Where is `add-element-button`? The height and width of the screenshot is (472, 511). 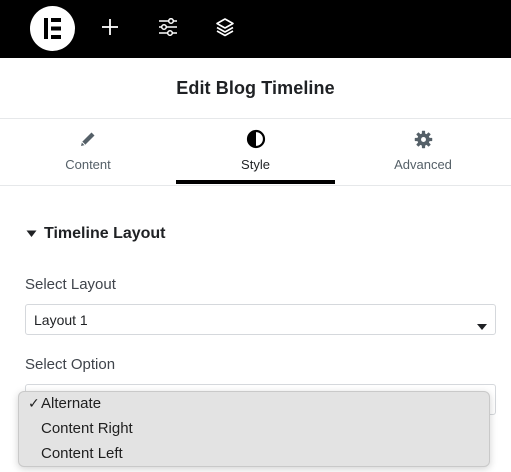
add-element-button is located at coordinates (110, 29).